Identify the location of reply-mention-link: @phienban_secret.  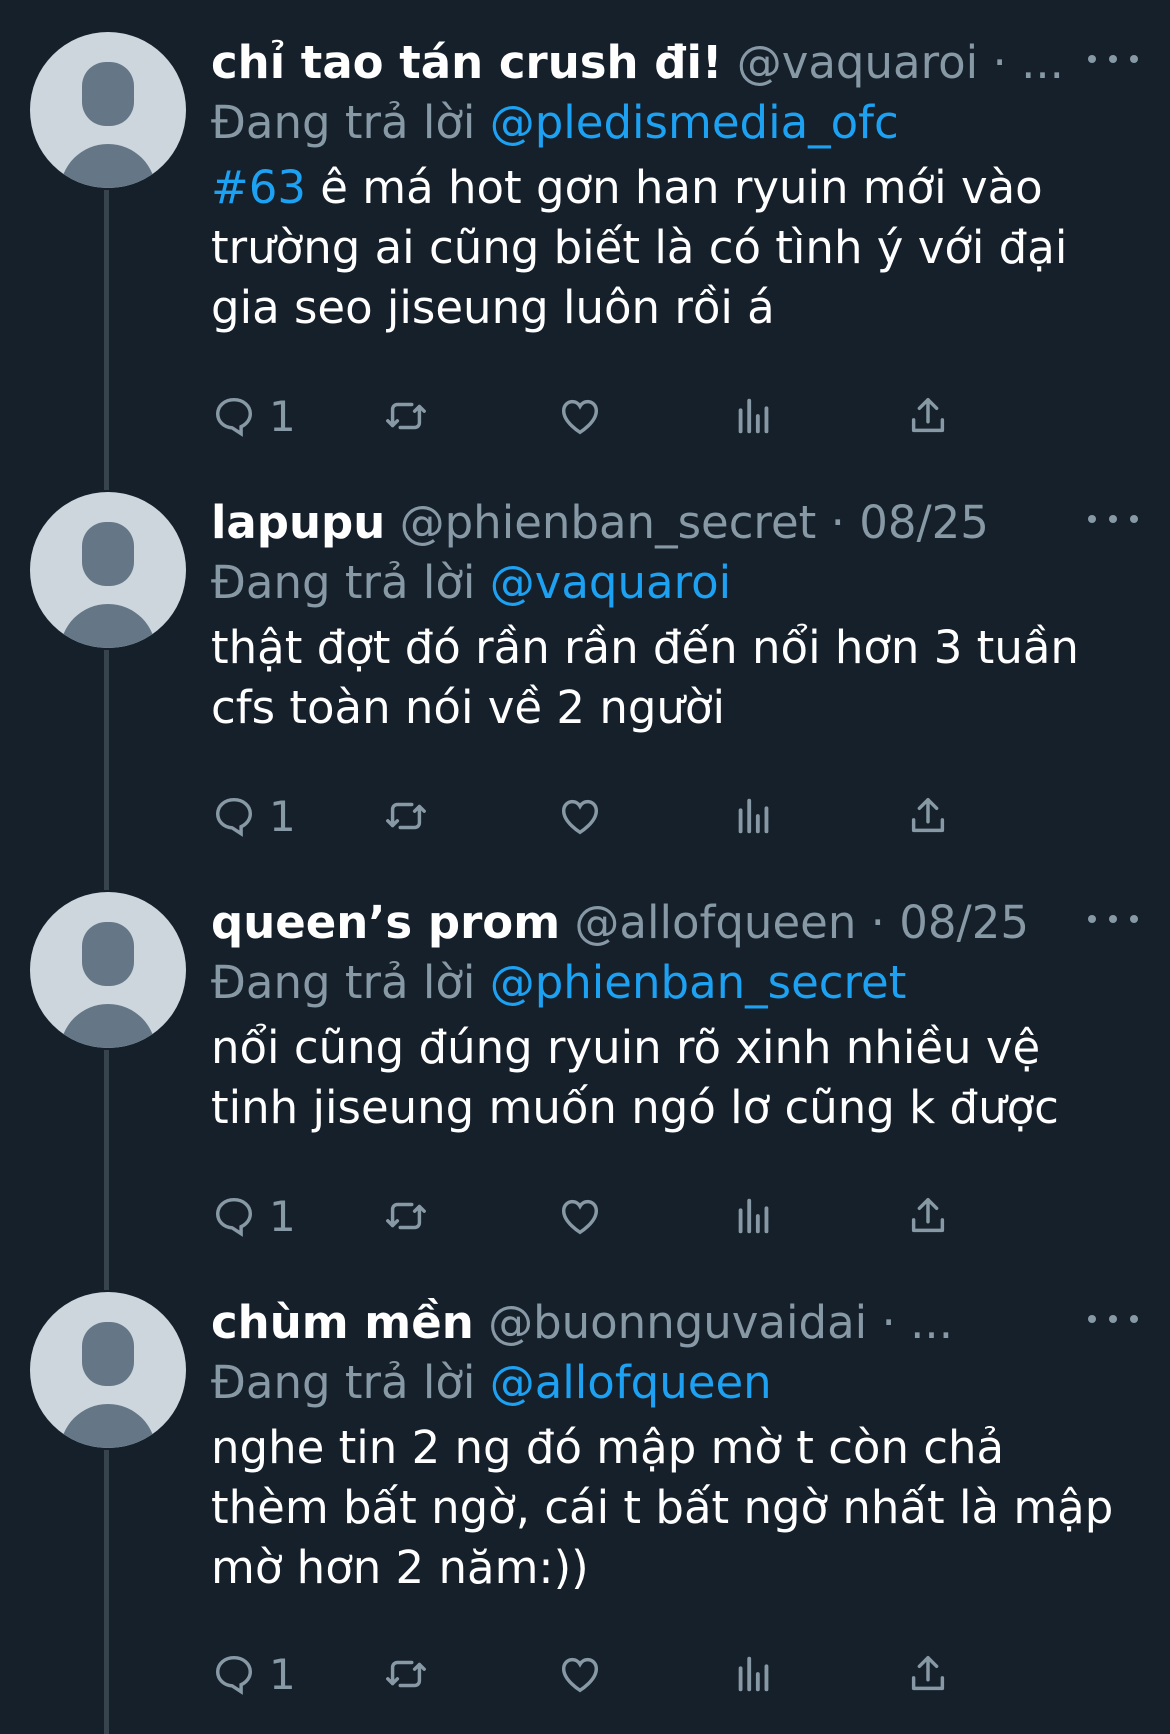
(698, 982).